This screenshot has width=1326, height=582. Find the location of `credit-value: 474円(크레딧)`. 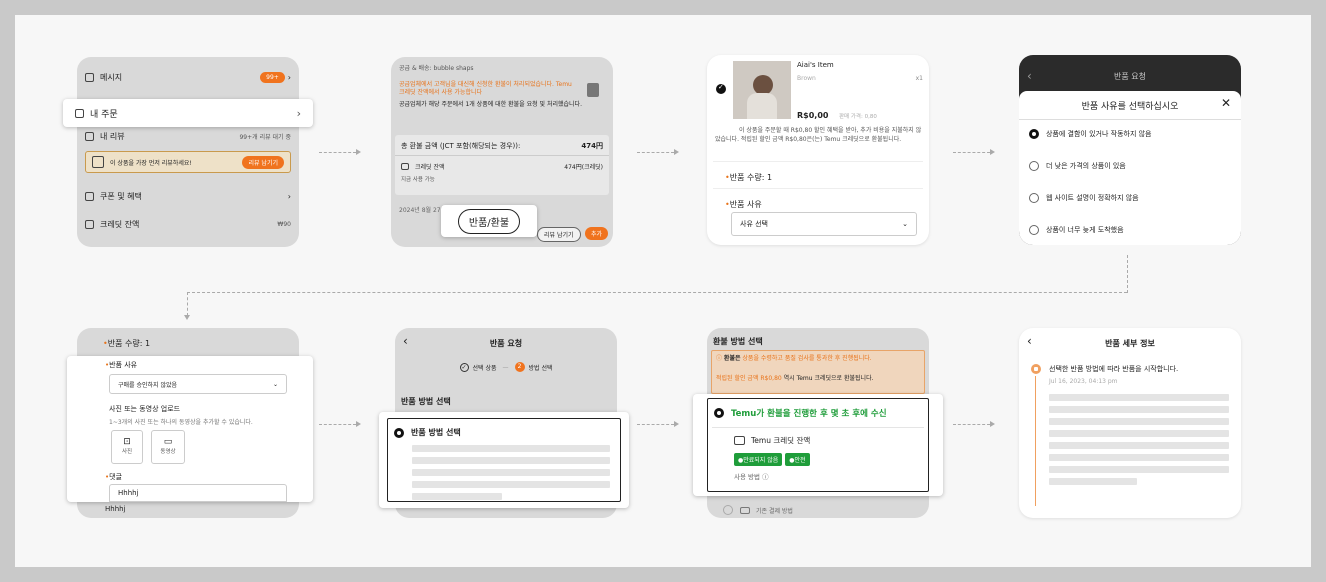

credit-value: 474円(크레딧) is located at coordinates (583, 167).